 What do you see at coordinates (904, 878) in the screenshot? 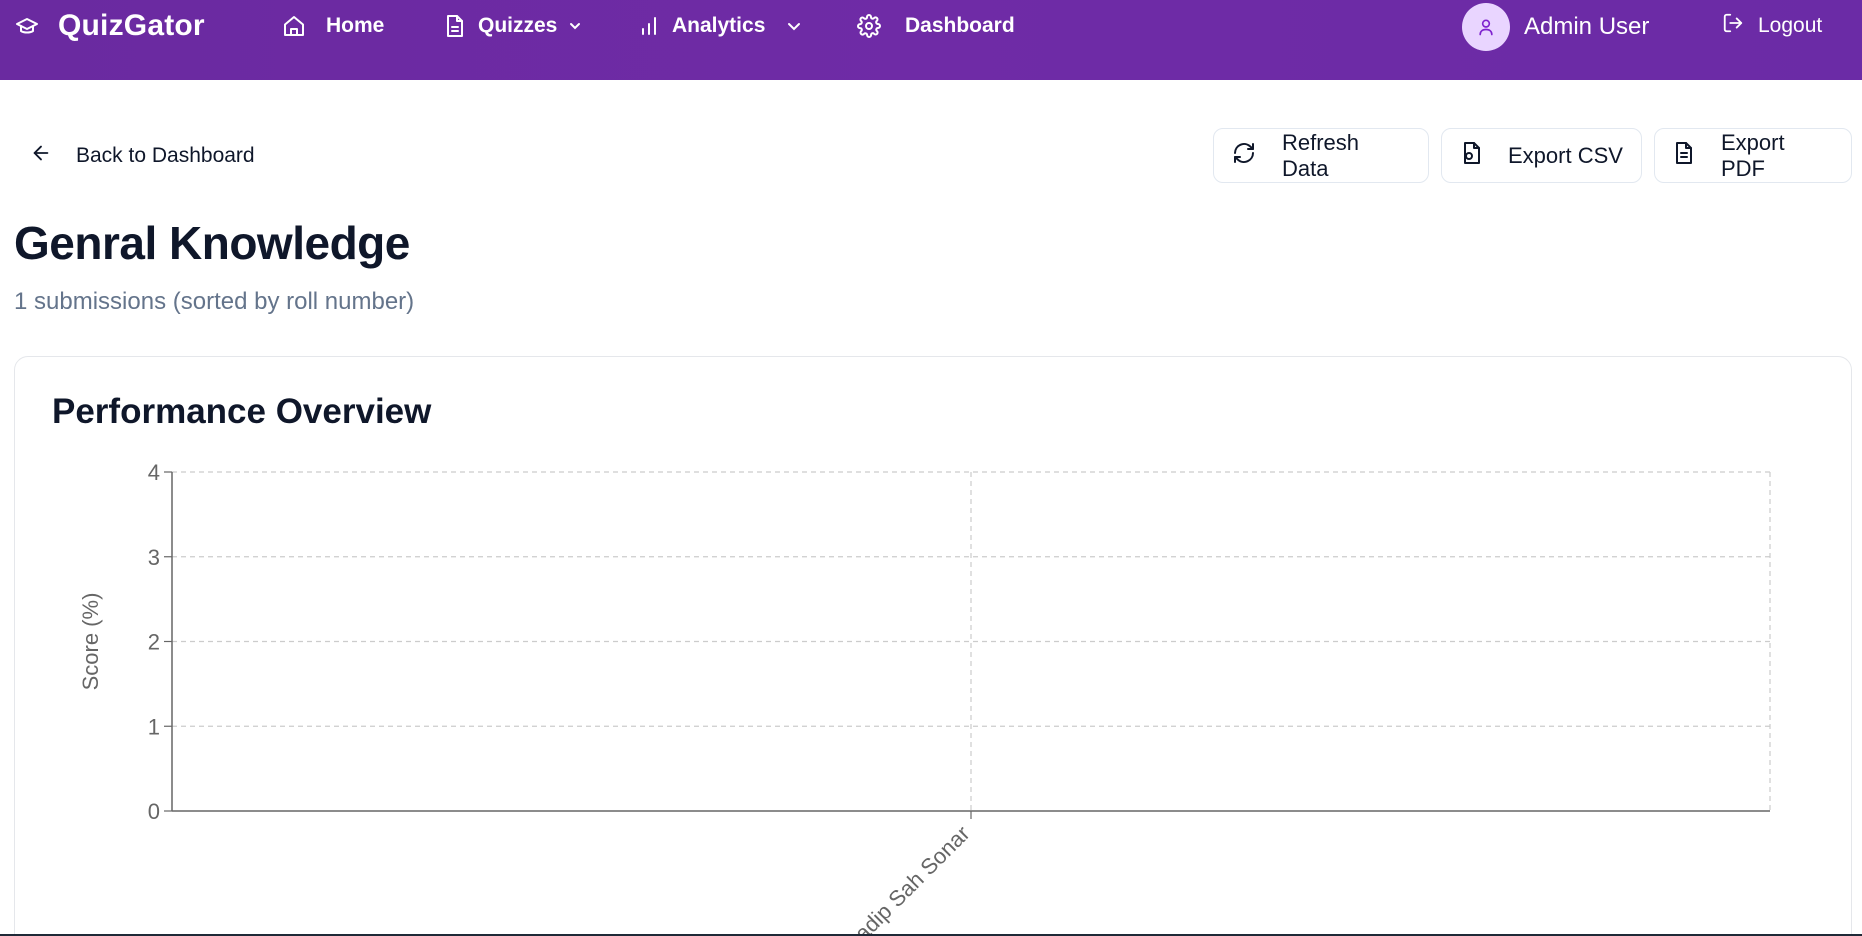
I see `x-tick-label: Pradip Sah Sonar` at bounding box center [904, 878].